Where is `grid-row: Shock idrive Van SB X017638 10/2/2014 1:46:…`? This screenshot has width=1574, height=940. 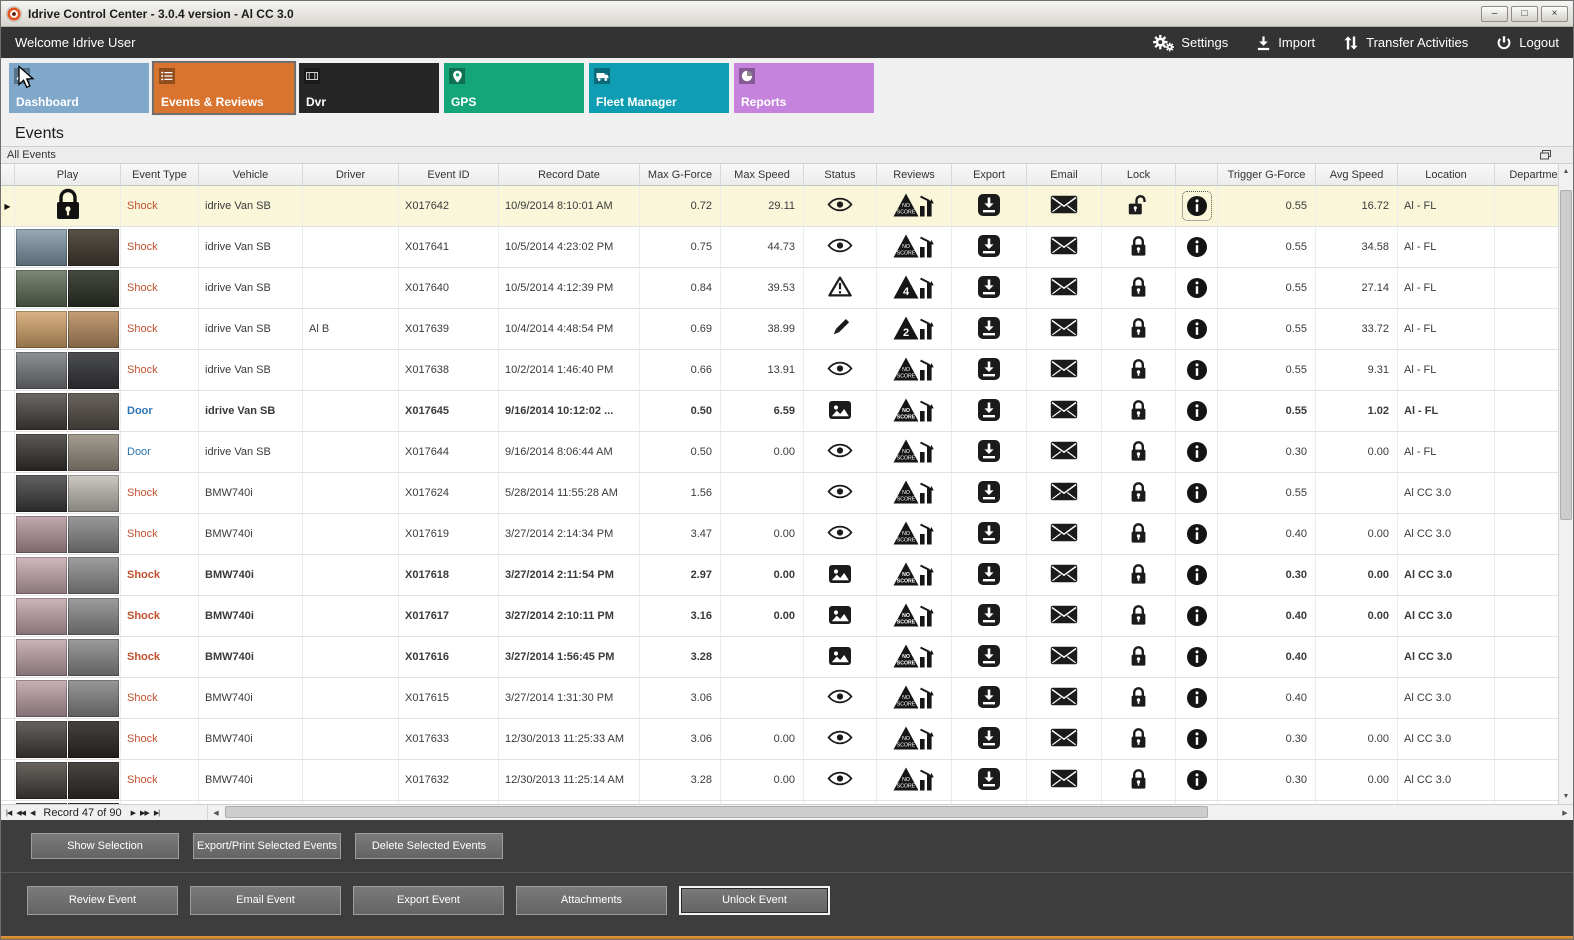
grid-row: Shock idrive Van SB X017638 10/2/2014 1:46:… is located at coordinates (787, 370).